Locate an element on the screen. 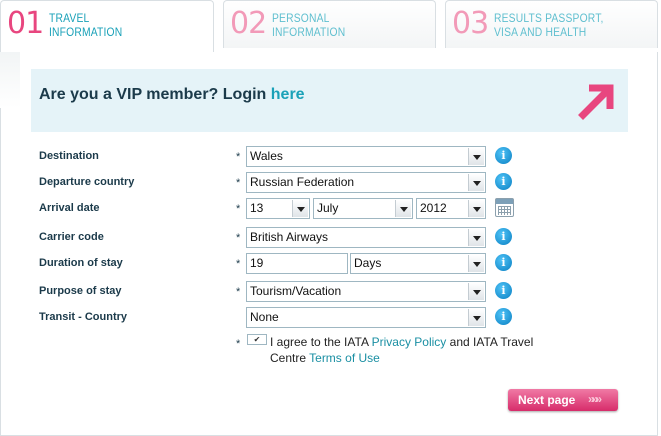 Image resolution: width=661 pixels, height=436 pixels. tab-number: 03 is located at coordinates (470, 23).